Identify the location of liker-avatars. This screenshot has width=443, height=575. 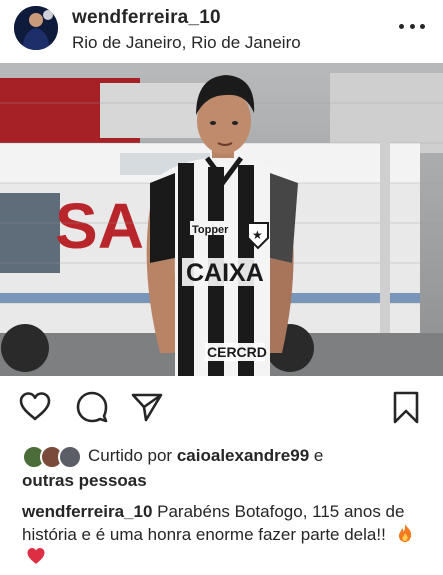
(53, 456).